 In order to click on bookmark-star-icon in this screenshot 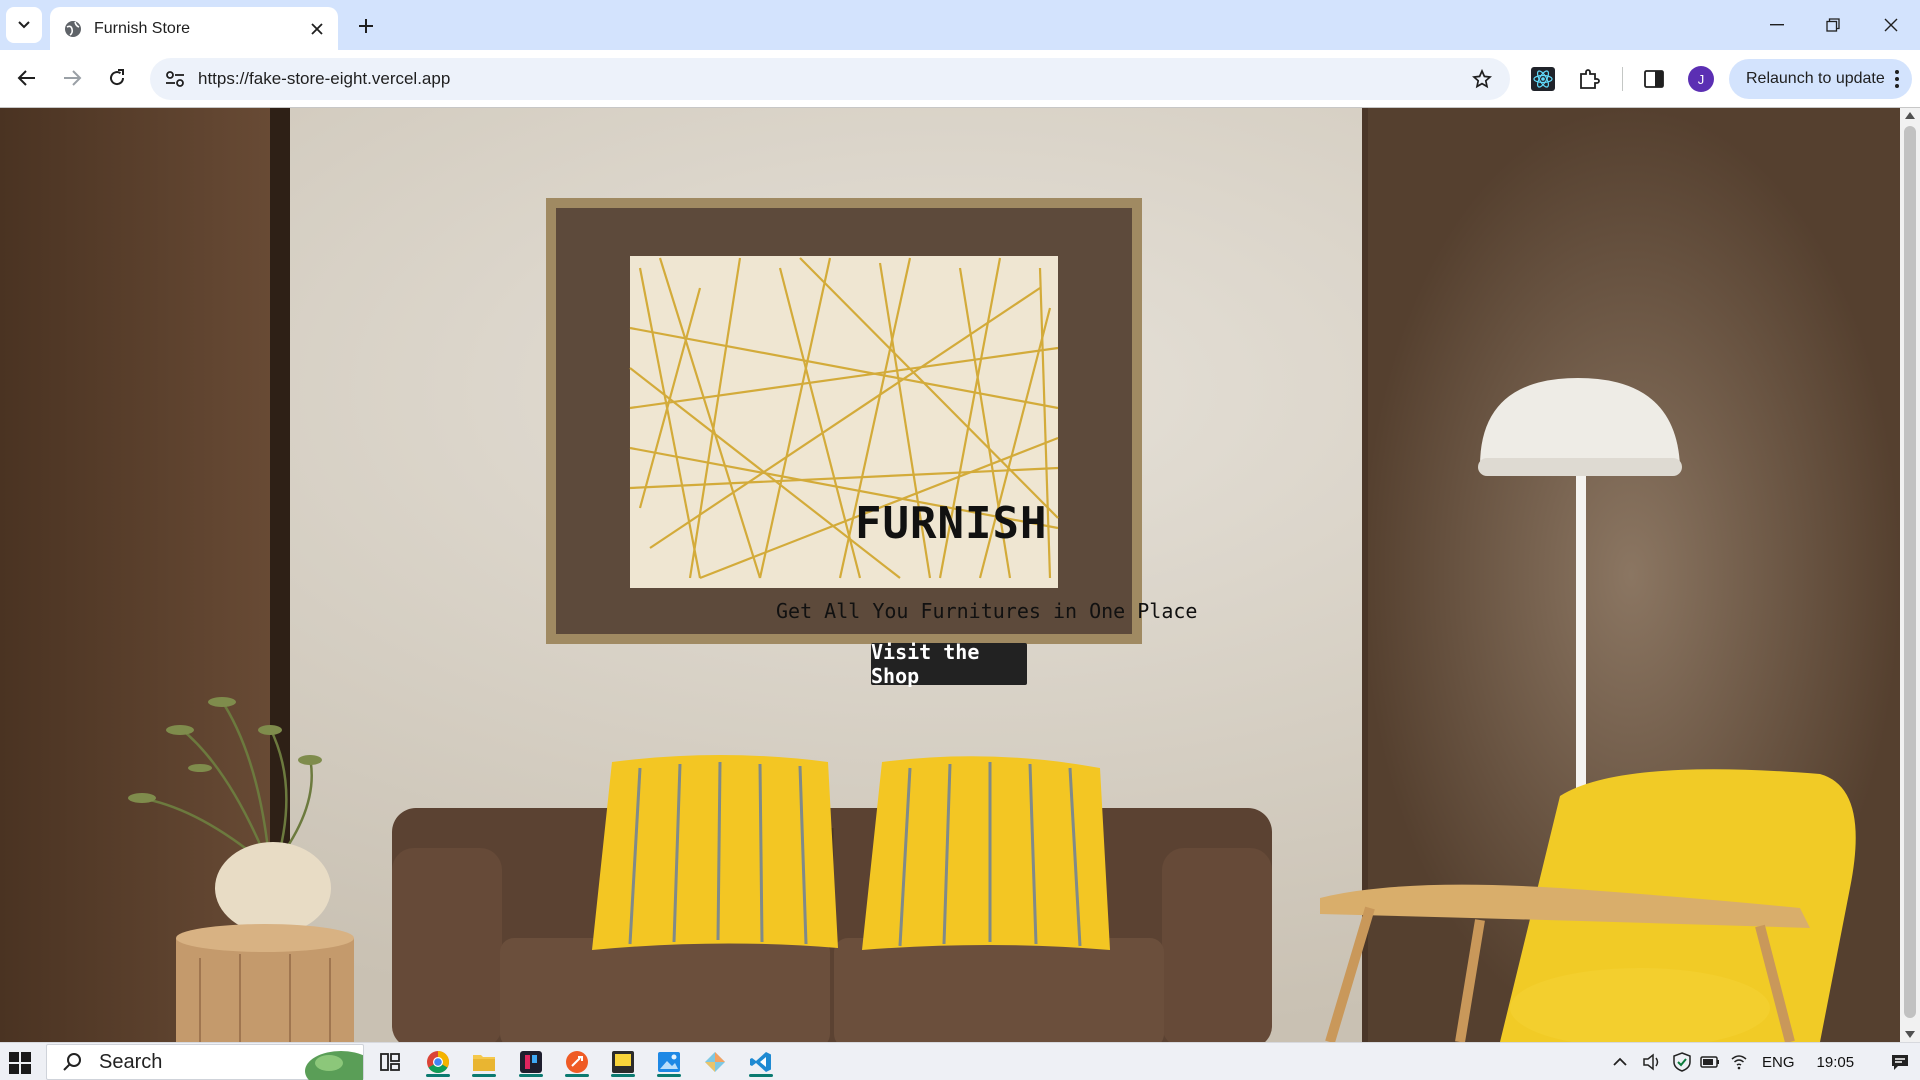, I will do `click(1482, 79)`.